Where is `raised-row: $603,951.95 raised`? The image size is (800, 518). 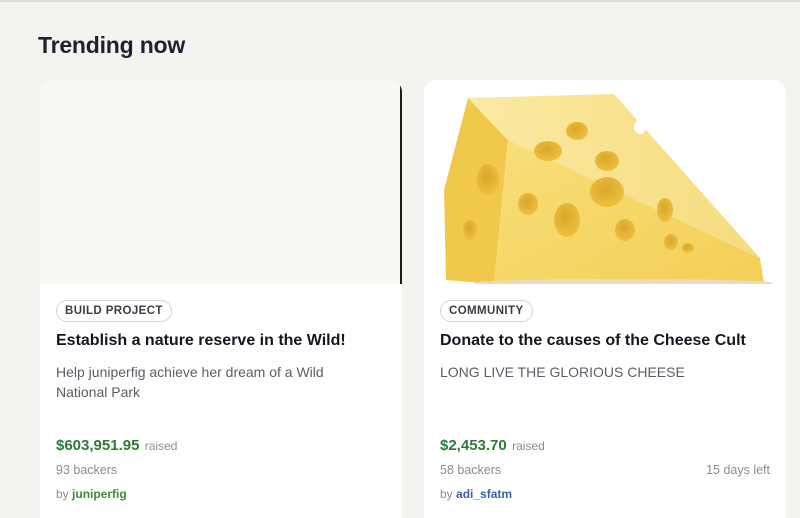 raised-row: $603,951.95 raised is located at coordinates (116, 445).